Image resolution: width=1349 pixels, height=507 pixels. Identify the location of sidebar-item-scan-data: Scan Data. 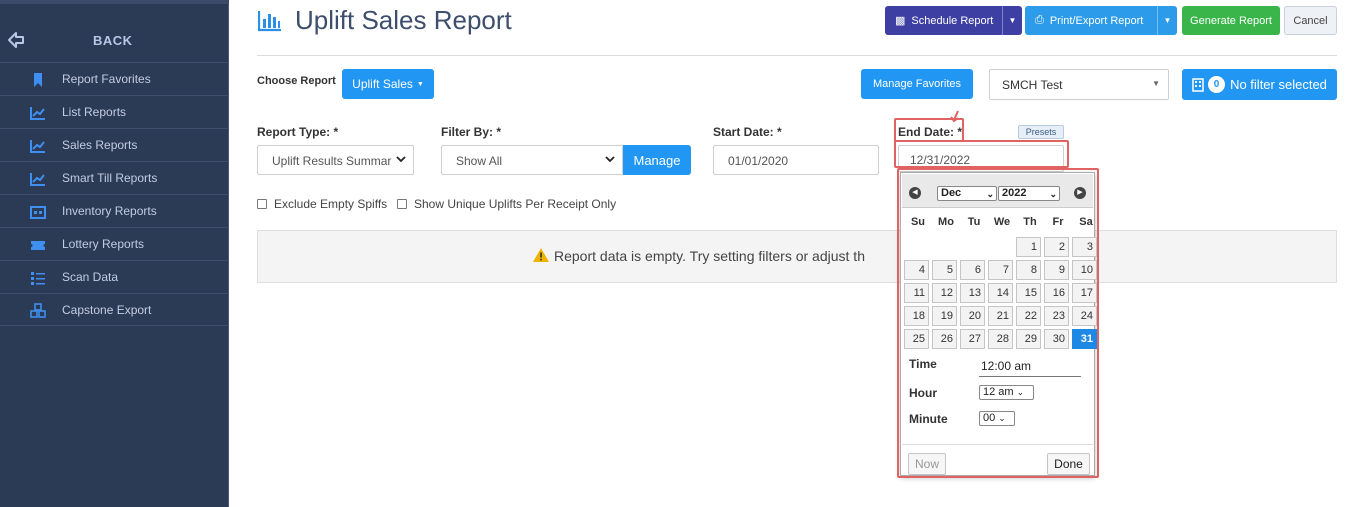
(114, 276).